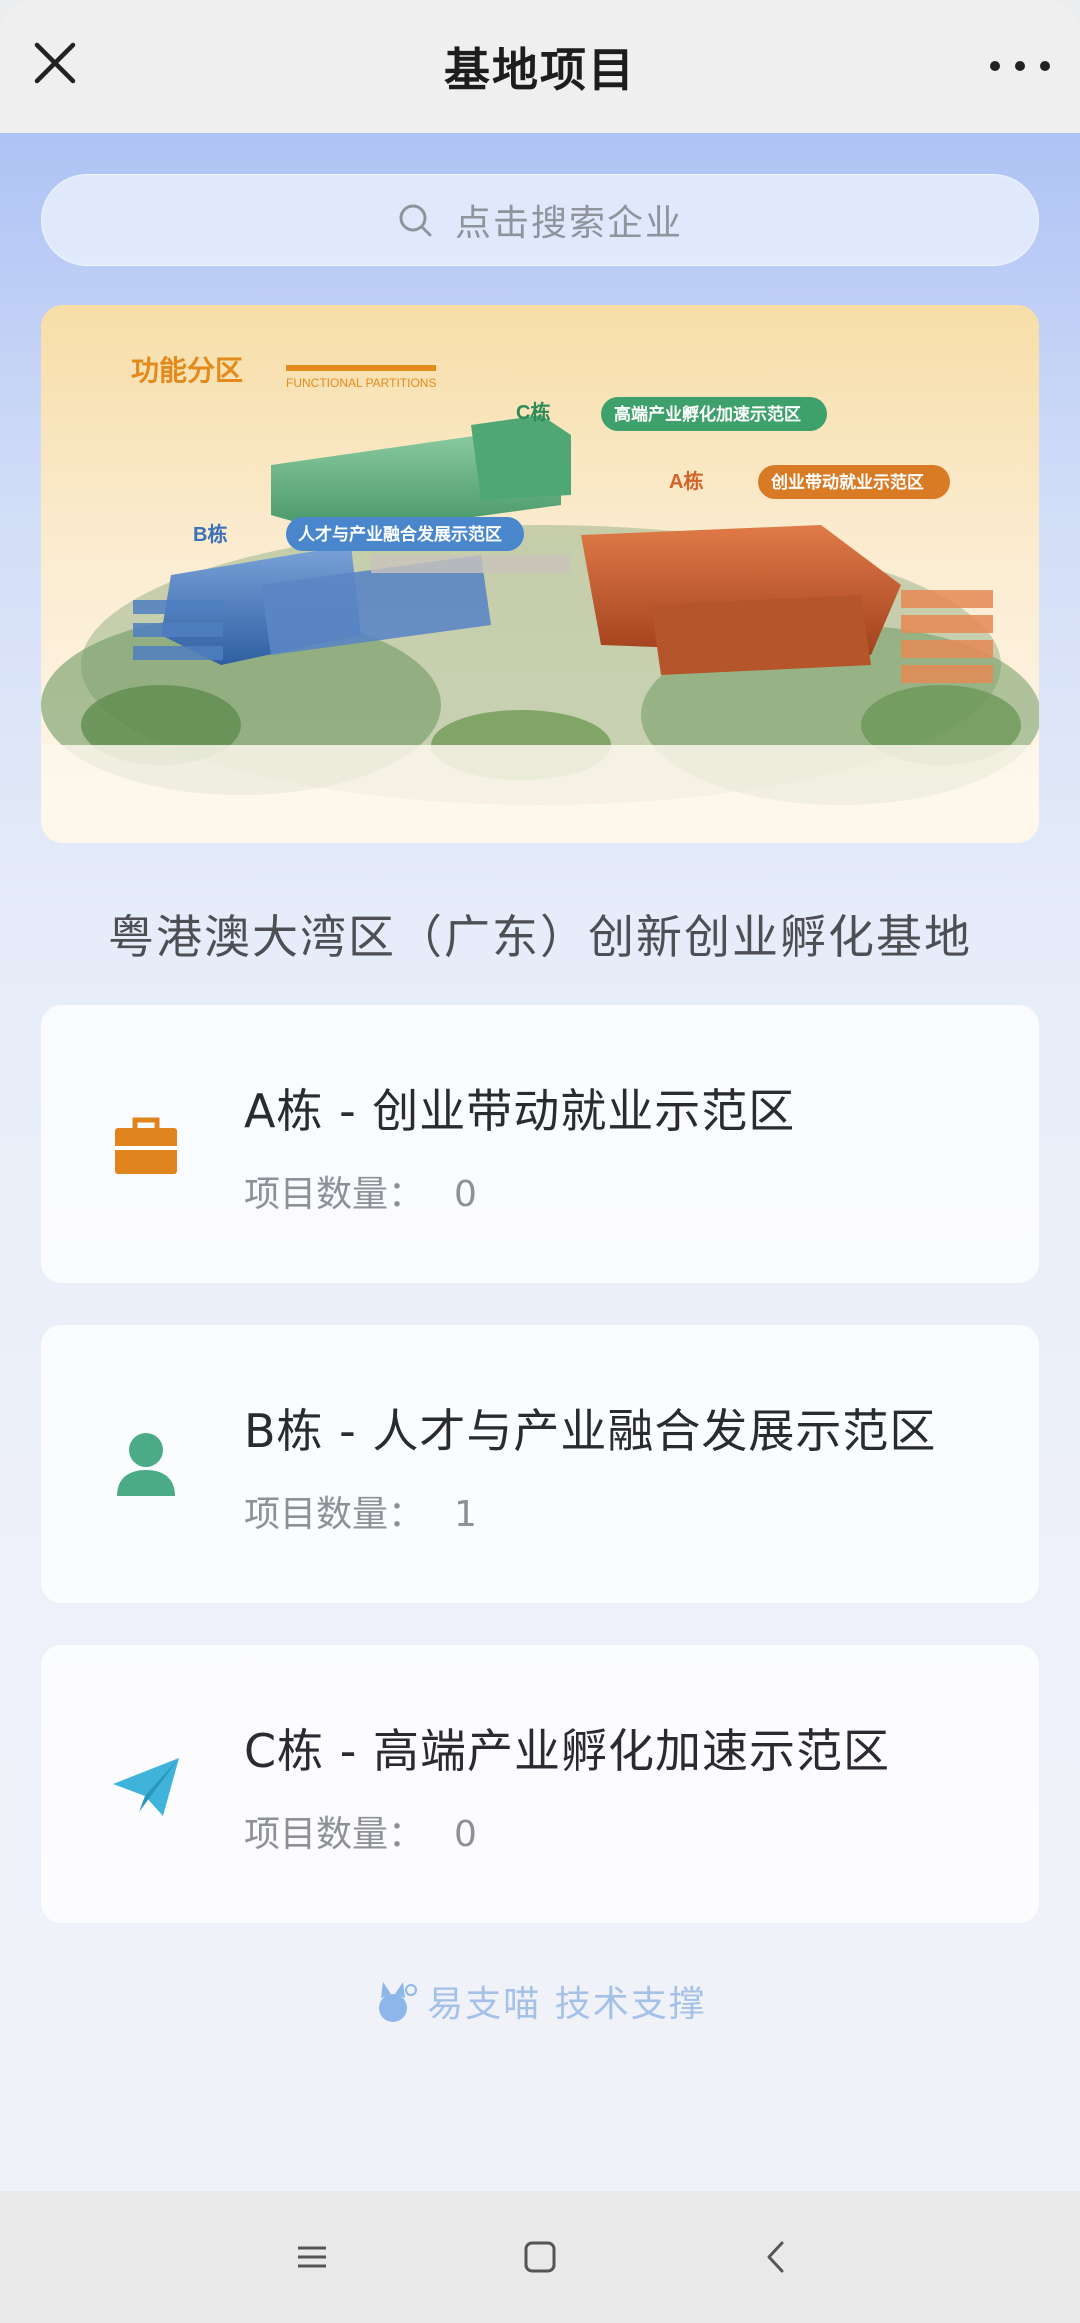 The width and height of the screenshot is (1080, 2323). What do you see at coordinates (533, 412) in the screenshot?
I see `building-c-label: C栋` at bounding box center [533, 412].